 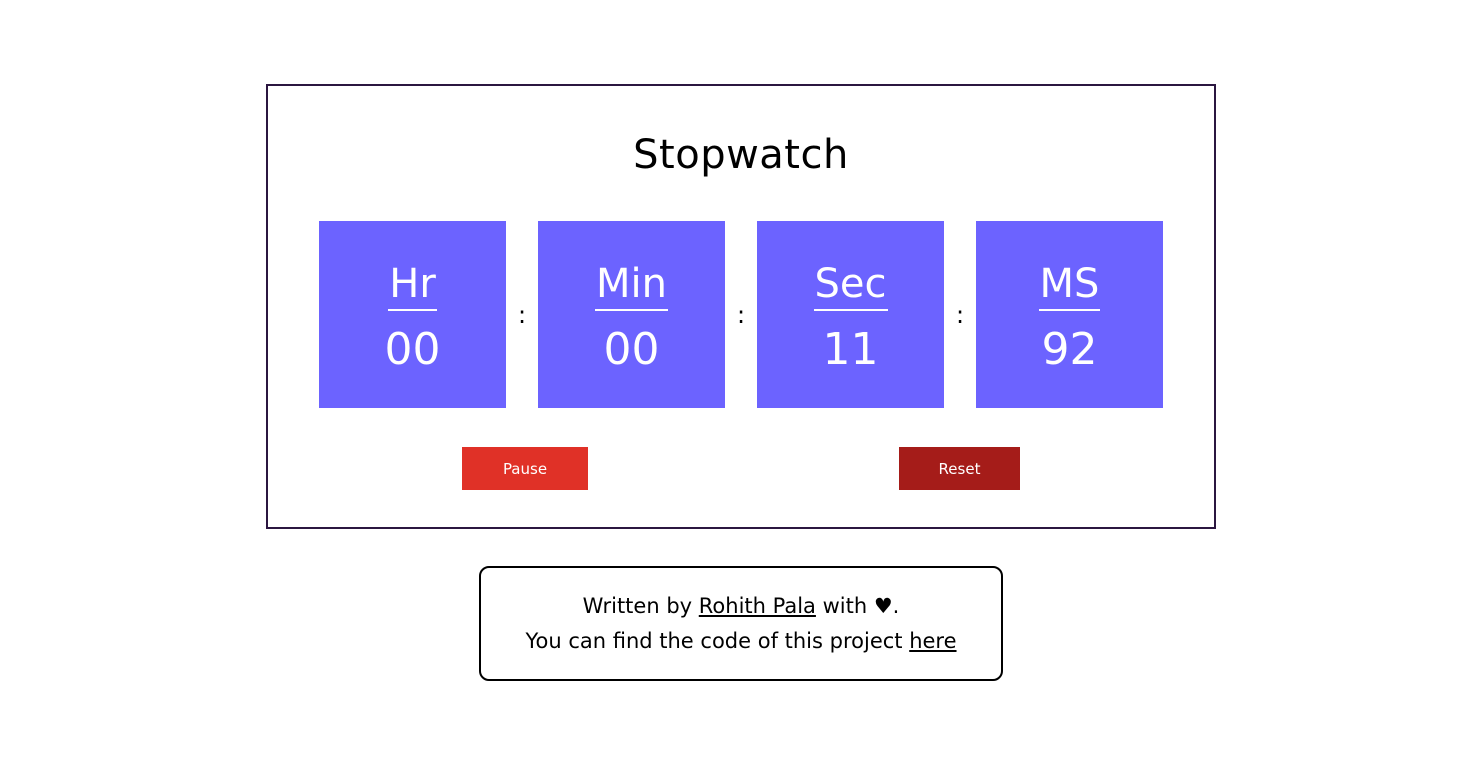 I want to click on credit-text-suffix: with ♥., so click(x=857, y=606).